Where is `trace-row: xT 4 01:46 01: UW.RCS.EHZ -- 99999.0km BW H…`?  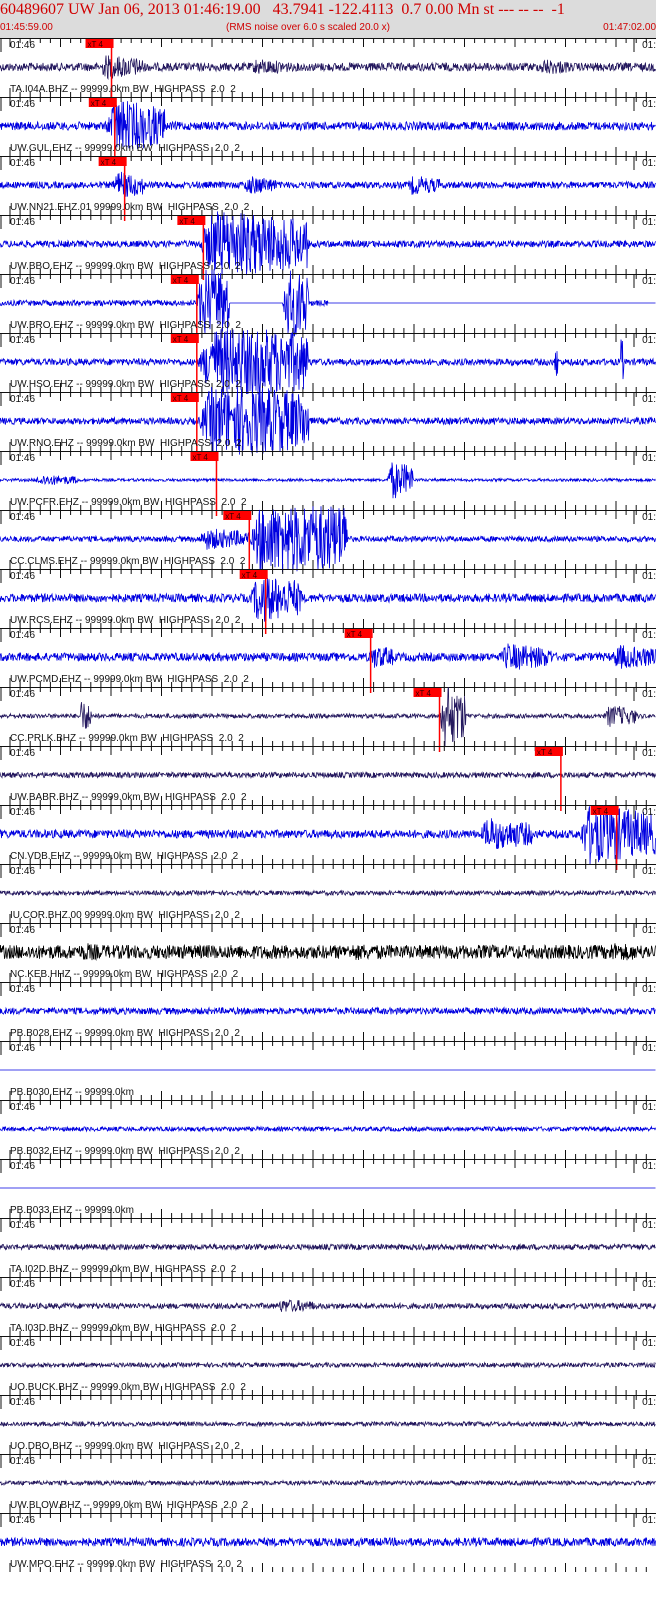 trace-row: xT 4 01:46 01: UW.RCS.EHZ -- 99999.0km BW H… is located at coordinates (328, 601).